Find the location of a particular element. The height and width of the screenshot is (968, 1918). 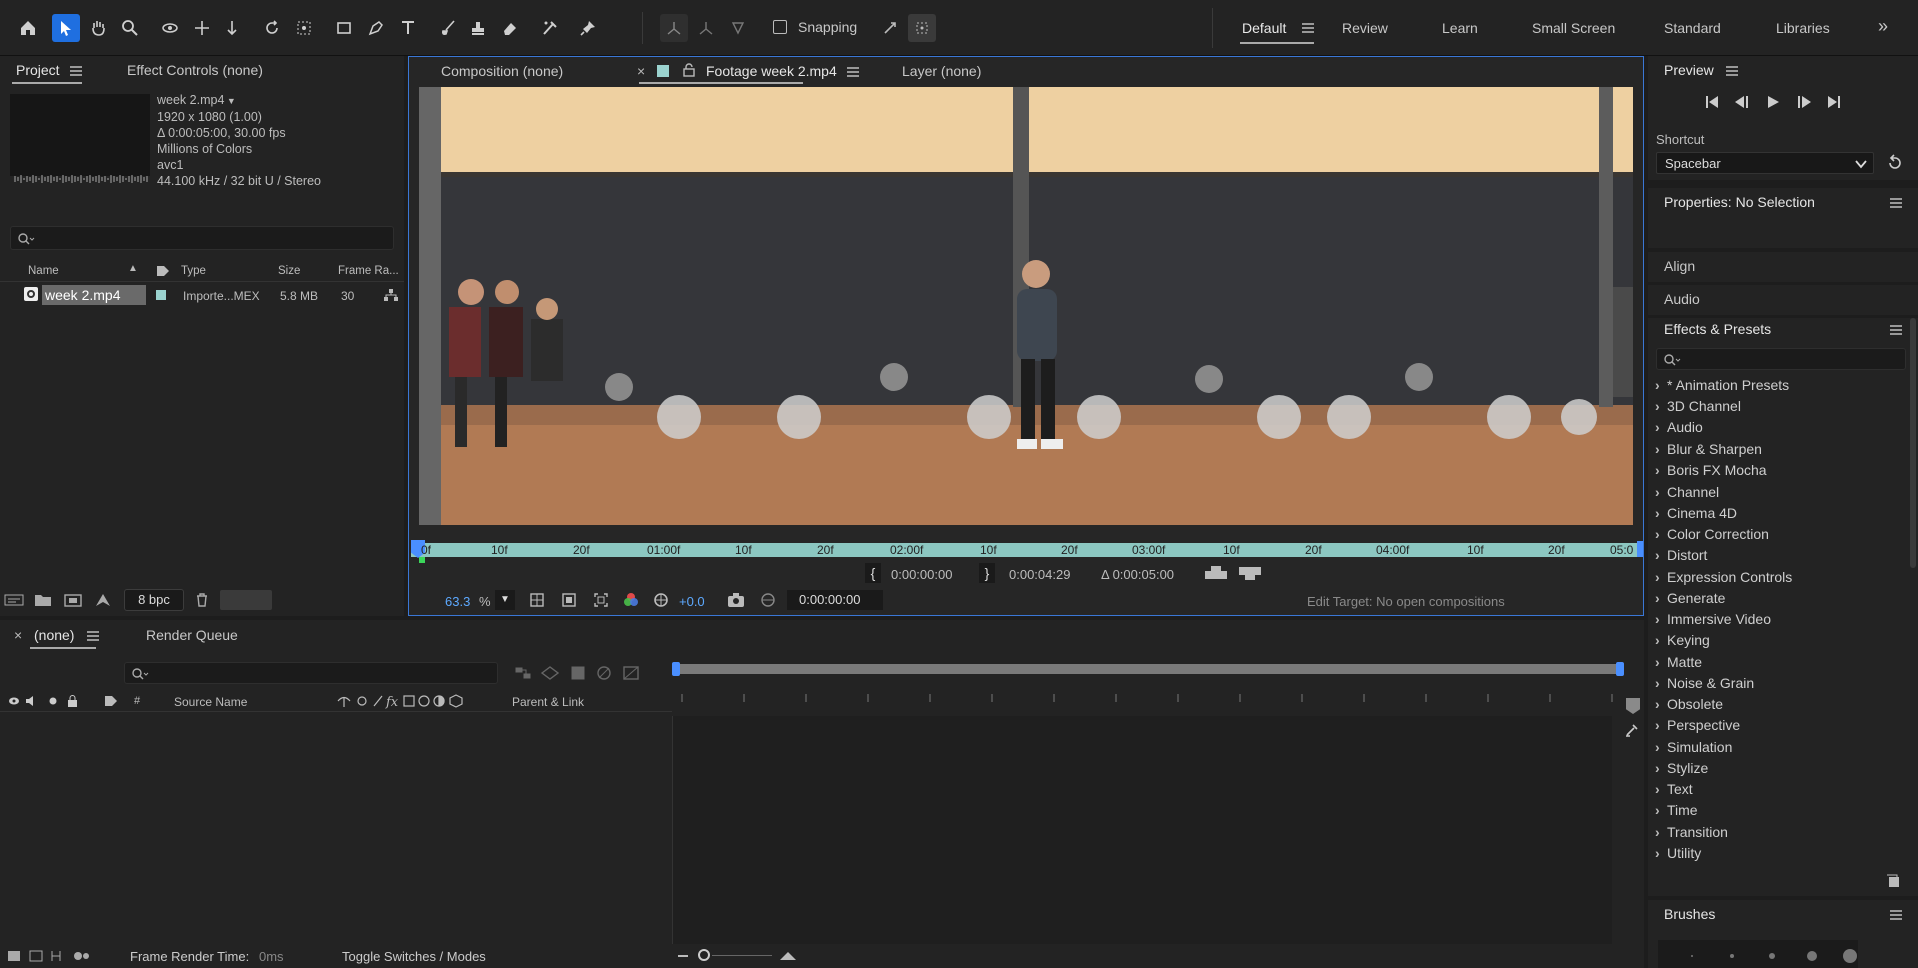

properties-menu-icon is located at coordinates (1896, 203).